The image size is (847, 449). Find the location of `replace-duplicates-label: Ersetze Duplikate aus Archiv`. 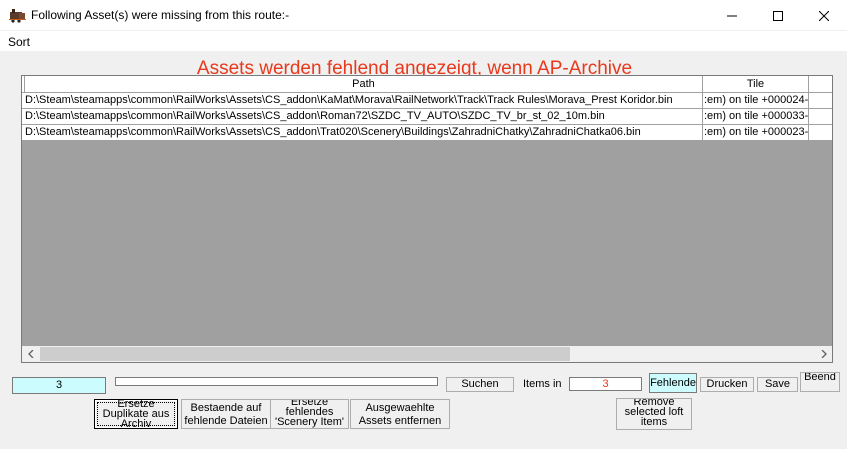

replace-duplicates-label: Ersetze Duplikate aus Archiv is located at coordinates (136, 414).